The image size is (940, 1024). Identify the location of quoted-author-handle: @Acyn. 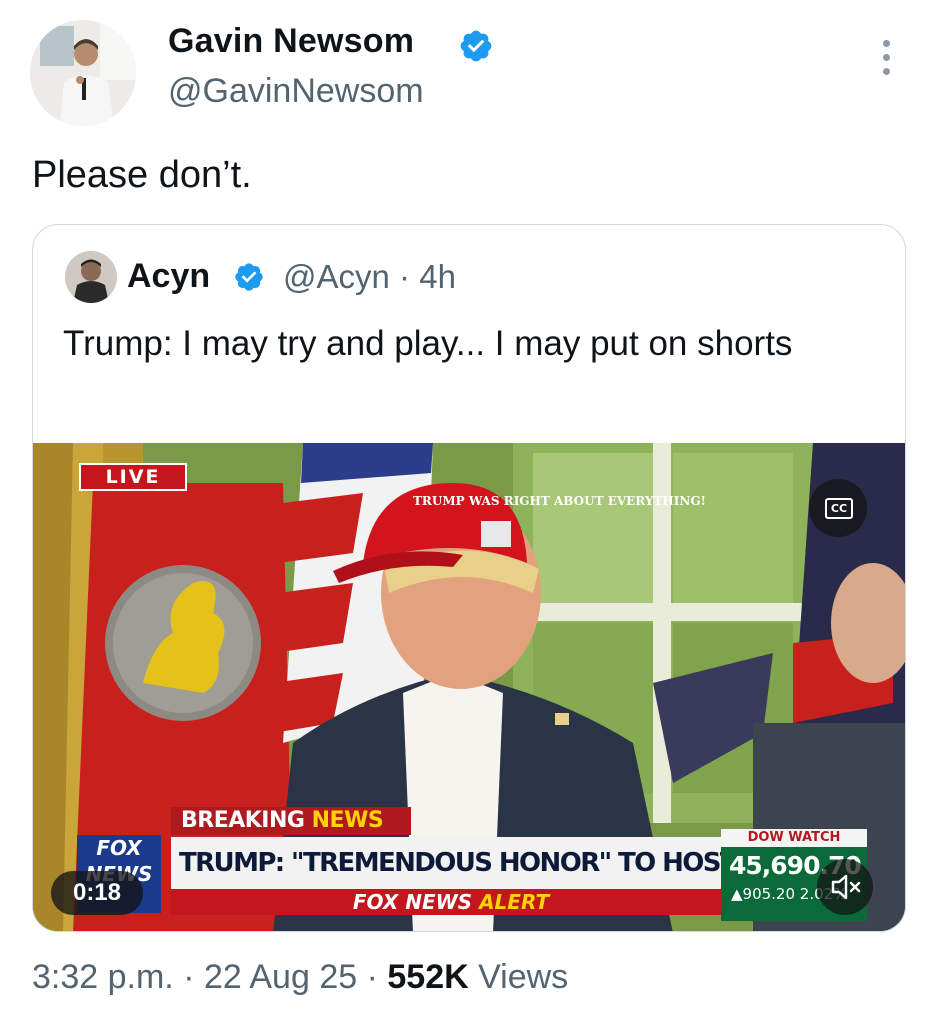
(336, 276).